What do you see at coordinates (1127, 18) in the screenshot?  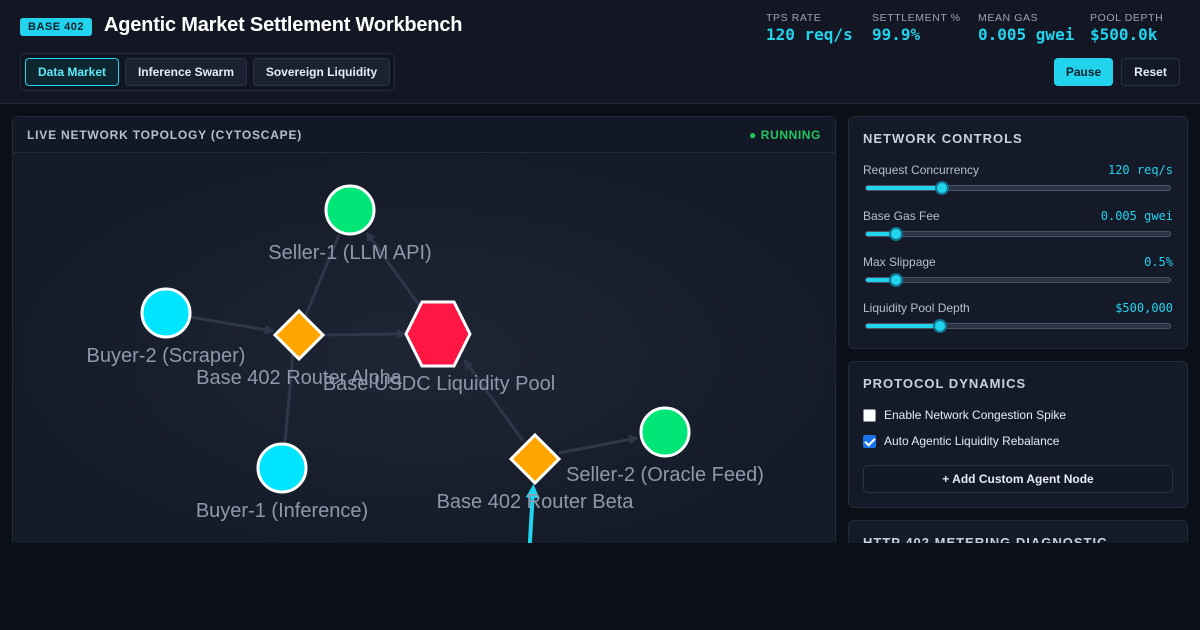 I see `stat-label: POOL DEPTH` at bounding box center [1127, 18].